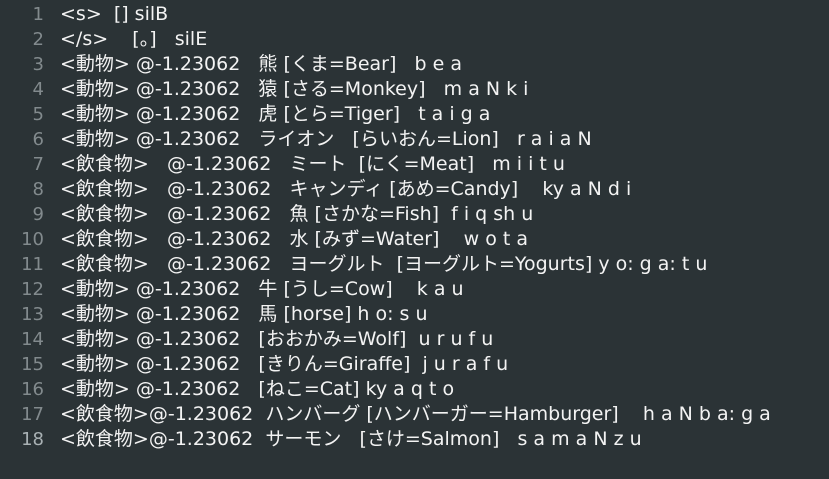  I want to click on code-line: <動物> @-1.23062 虎 [とら=Tiger] t a i g a, so click(275, 114).